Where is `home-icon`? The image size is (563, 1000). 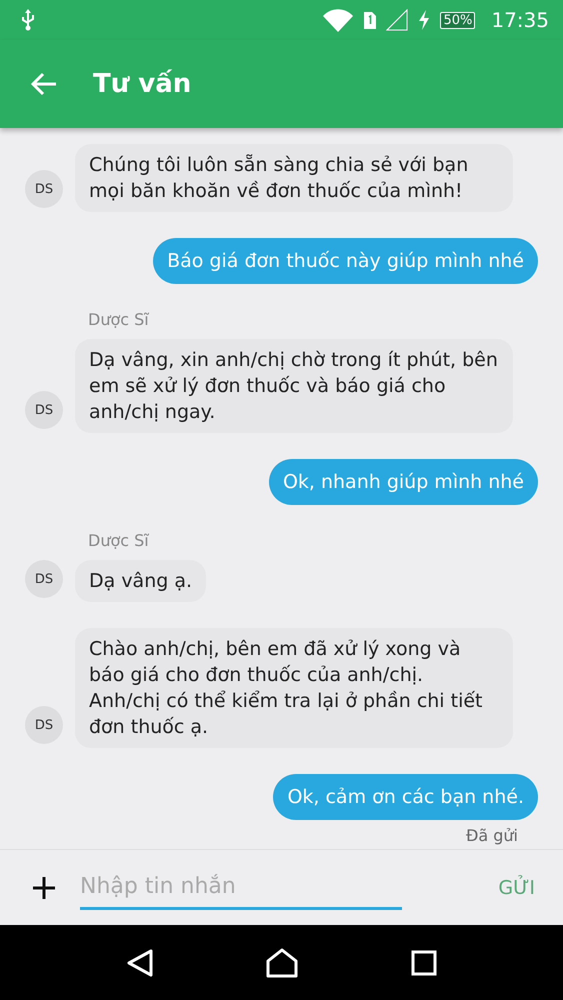
home-icon is located at coordinates (282, 963).